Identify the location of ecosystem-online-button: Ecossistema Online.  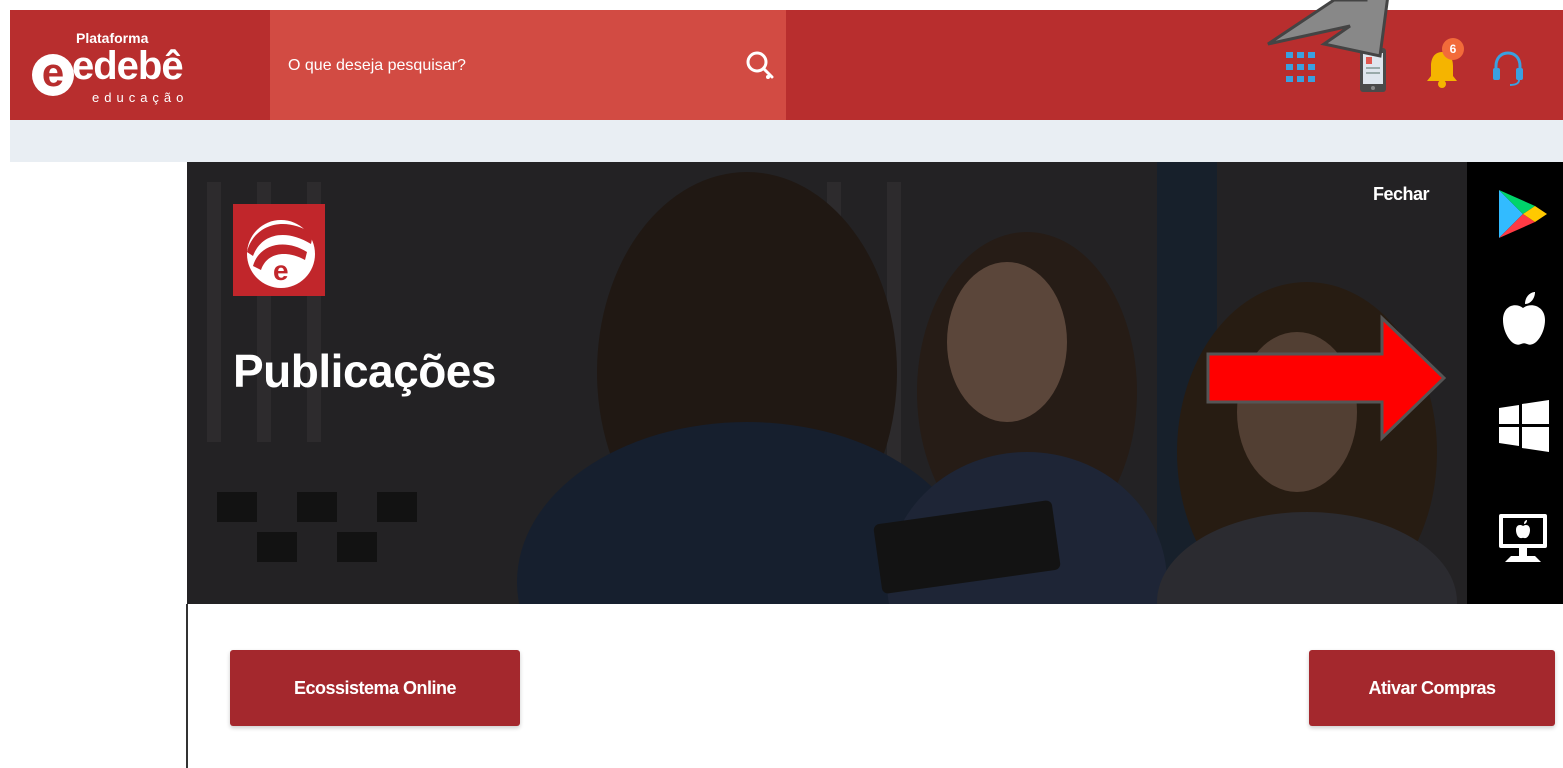
(375, 688).